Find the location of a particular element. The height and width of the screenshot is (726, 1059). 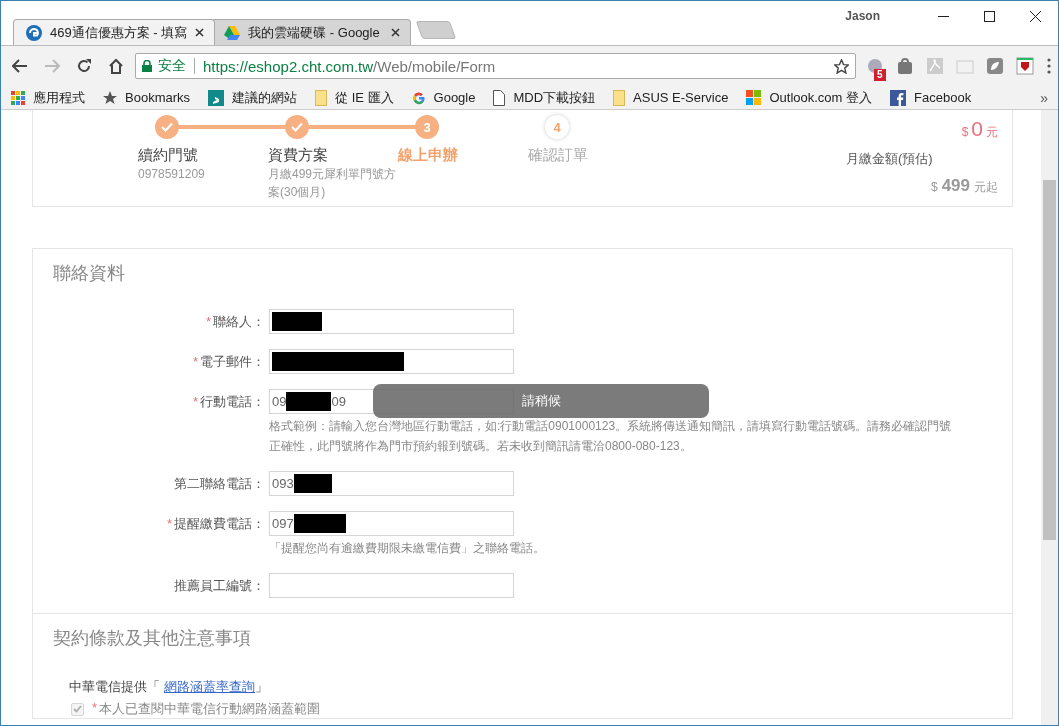

more-bookmarks-button: » is located at coordinates (1044, 97).